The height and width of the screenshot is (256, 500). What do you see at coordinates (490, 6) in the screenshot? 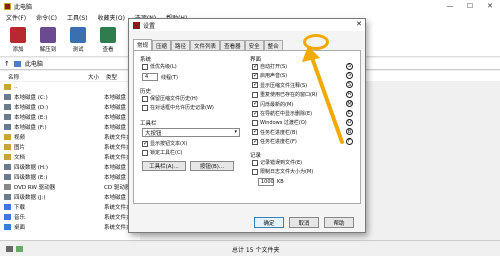
I see `close-button: ✕` at bounding box center [490, 6].